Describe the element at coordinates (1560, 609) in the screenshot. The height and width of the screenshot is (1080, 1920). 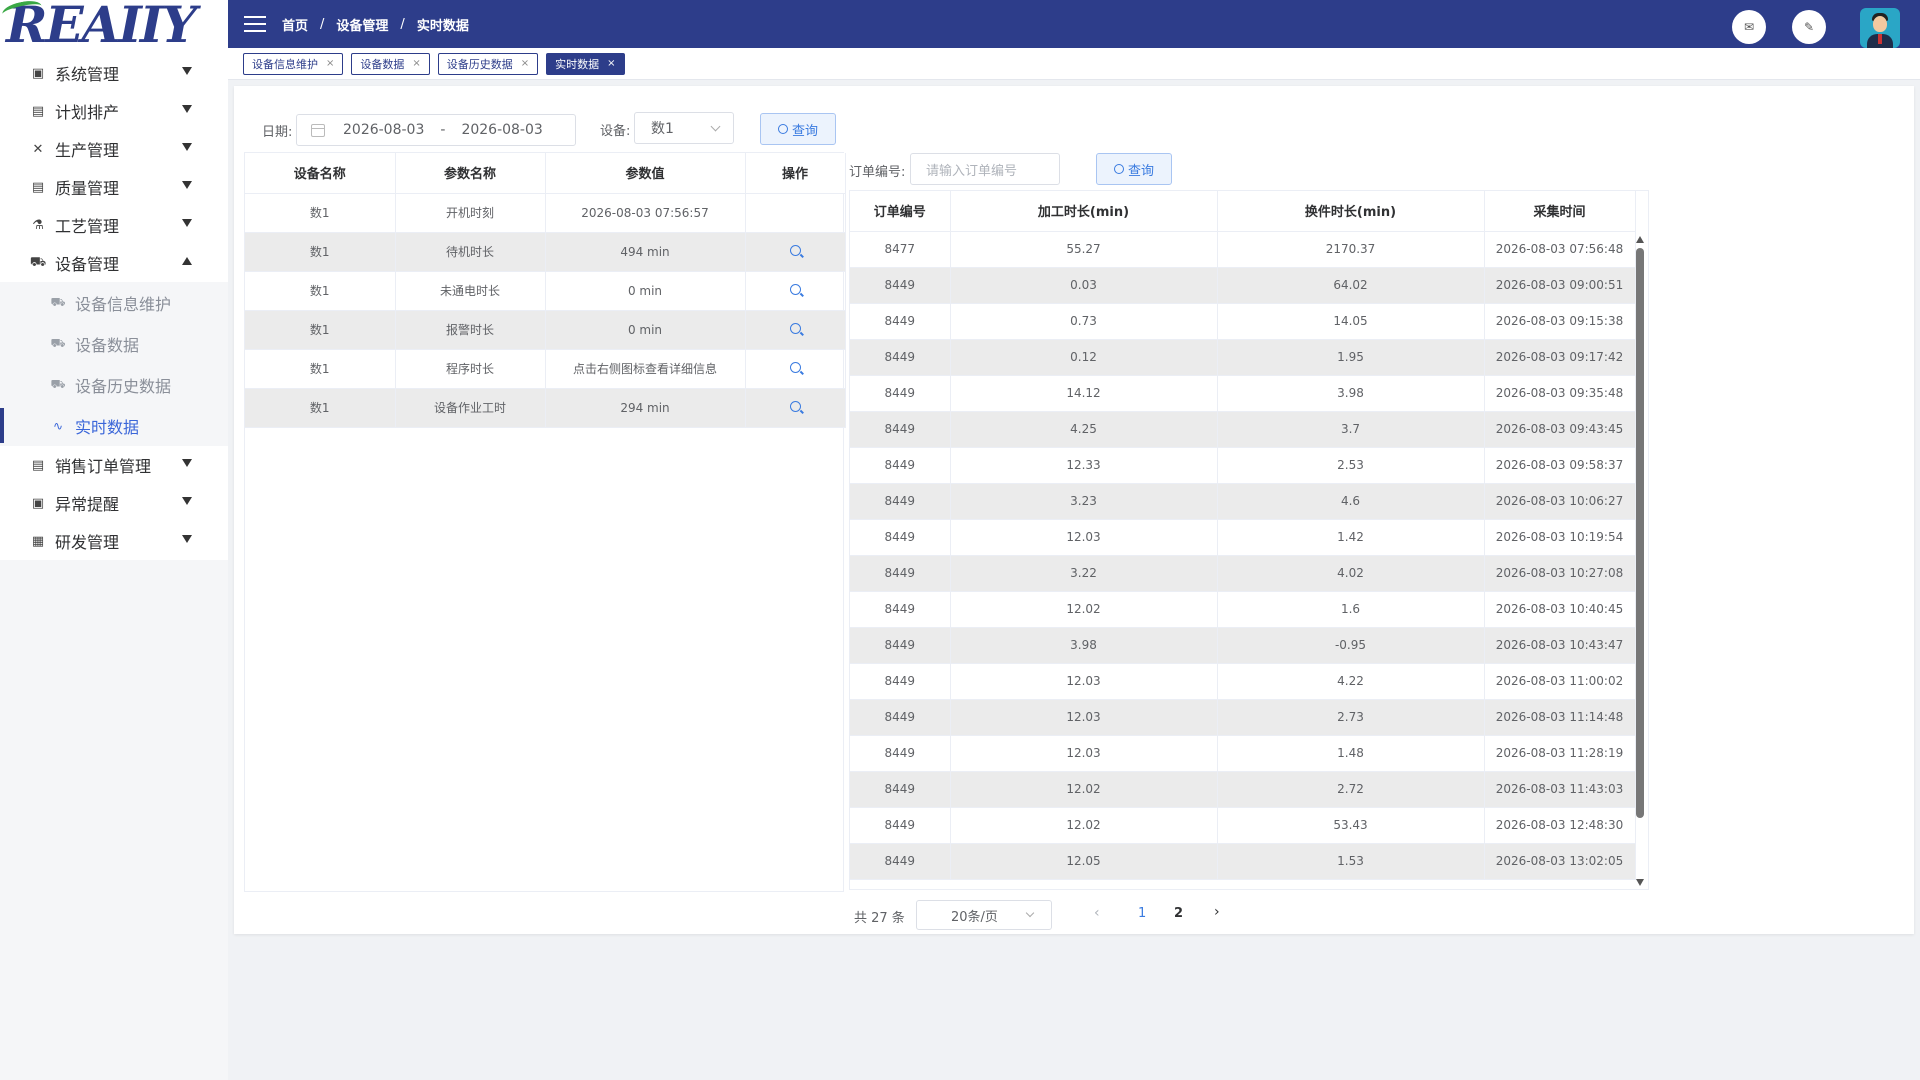
I see `table-cell: 2026-08-03 10:40:45` at that location.